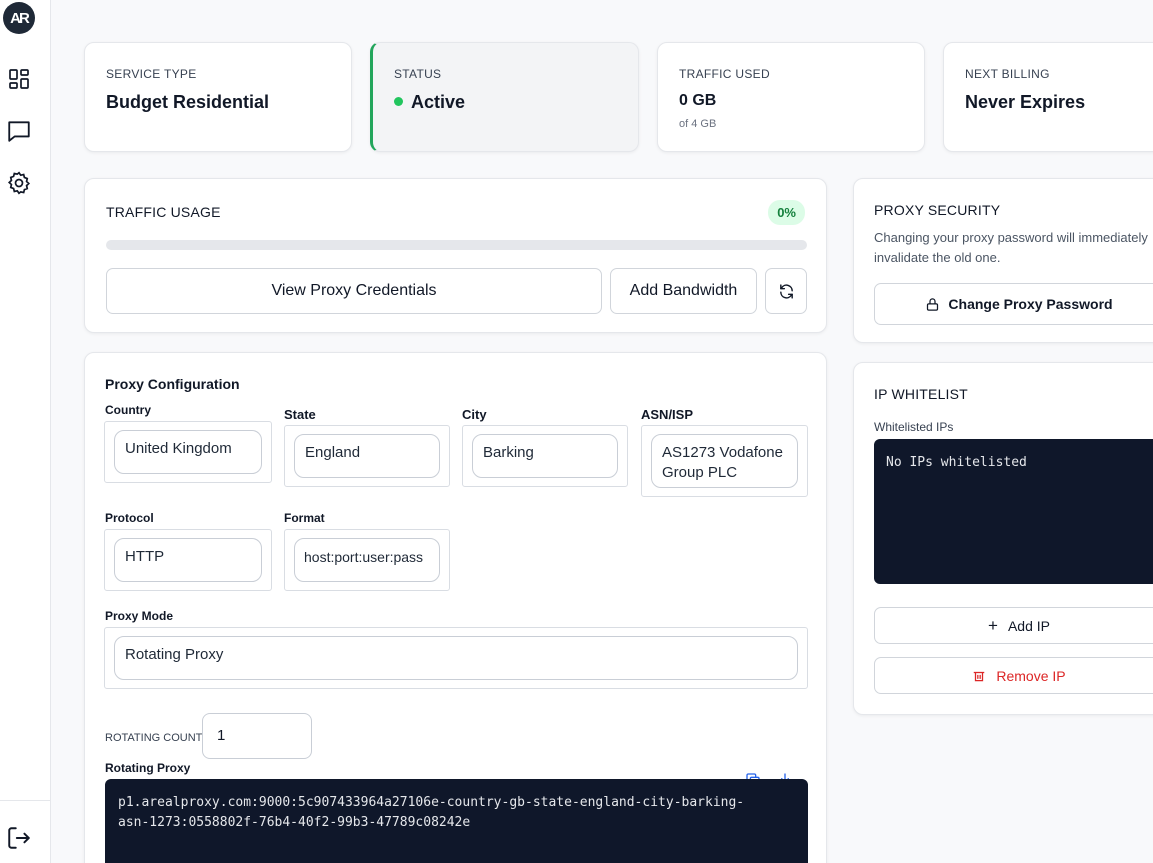 The width and height of the screenshot is (1153, 863). Describe the element at coordinates (151, 74) in the screenshot. I see `service-type-label: SERVICE TYPE` at that location.